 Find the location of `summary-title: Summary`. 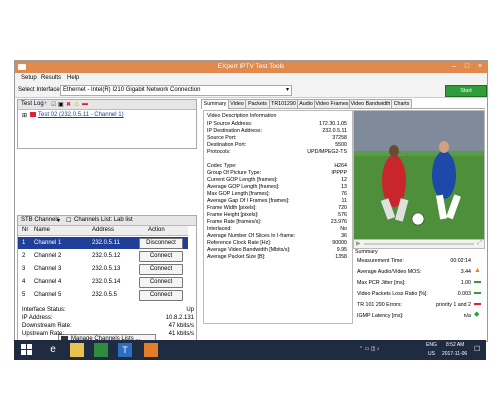

summary-title: Summary is located at coordinates (366, 252).